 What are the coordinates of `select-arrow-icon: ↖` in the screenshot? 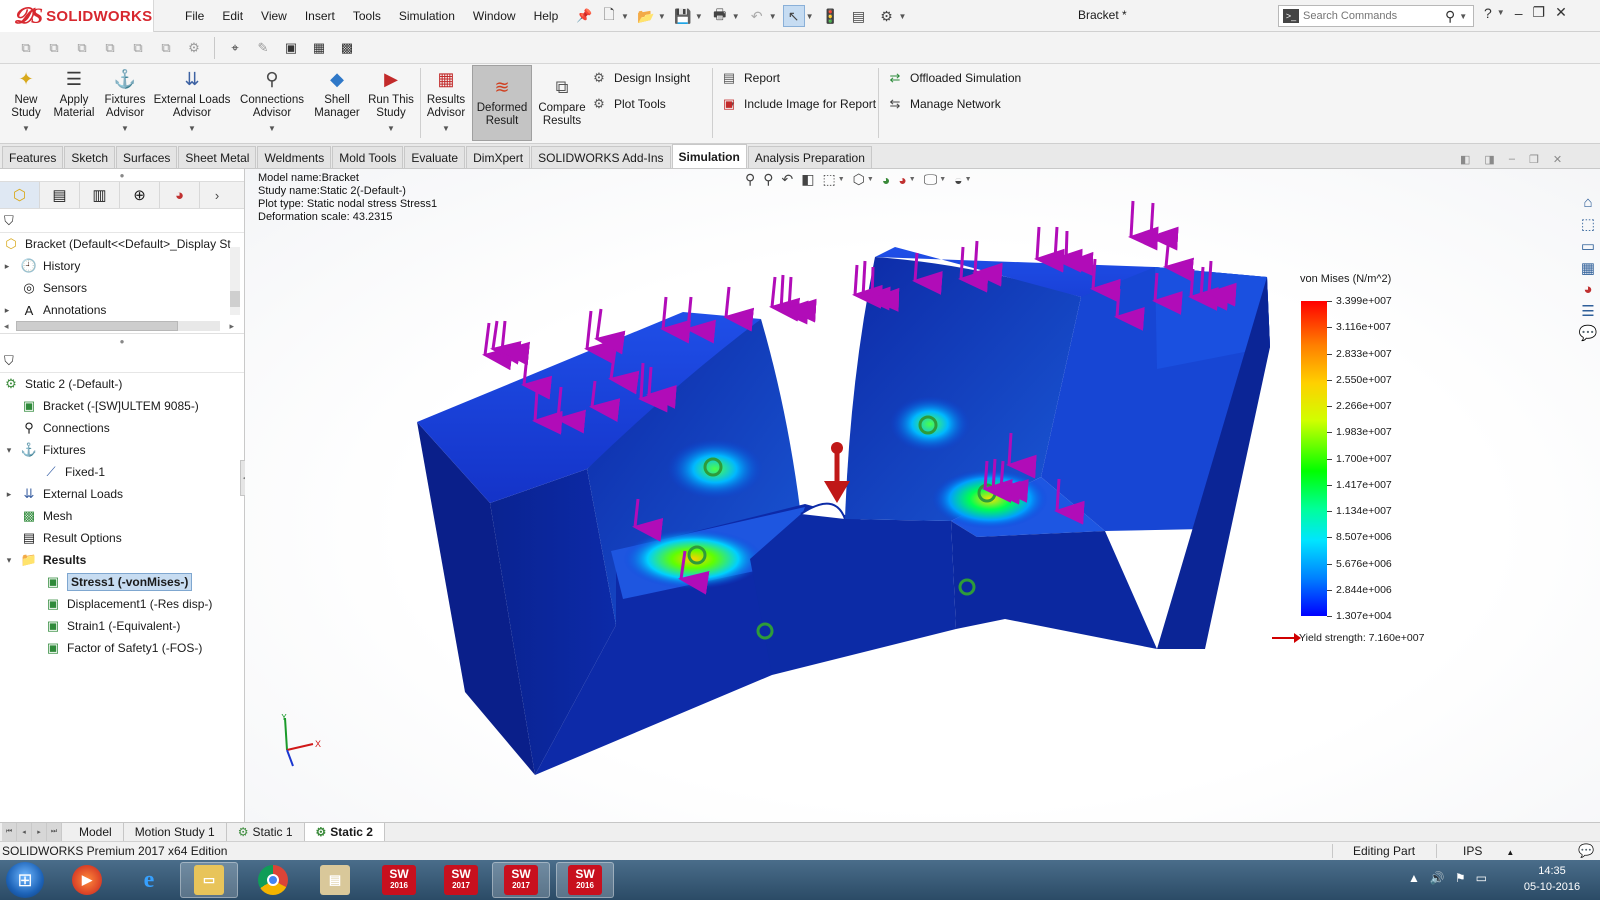 It's located at (793, 16).